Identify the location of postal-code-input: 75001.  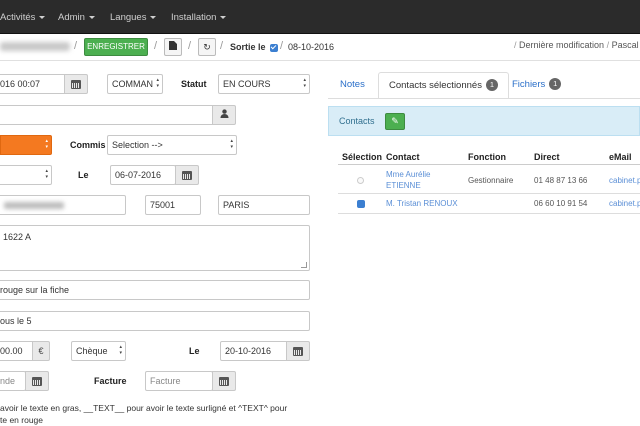
(173, 205).